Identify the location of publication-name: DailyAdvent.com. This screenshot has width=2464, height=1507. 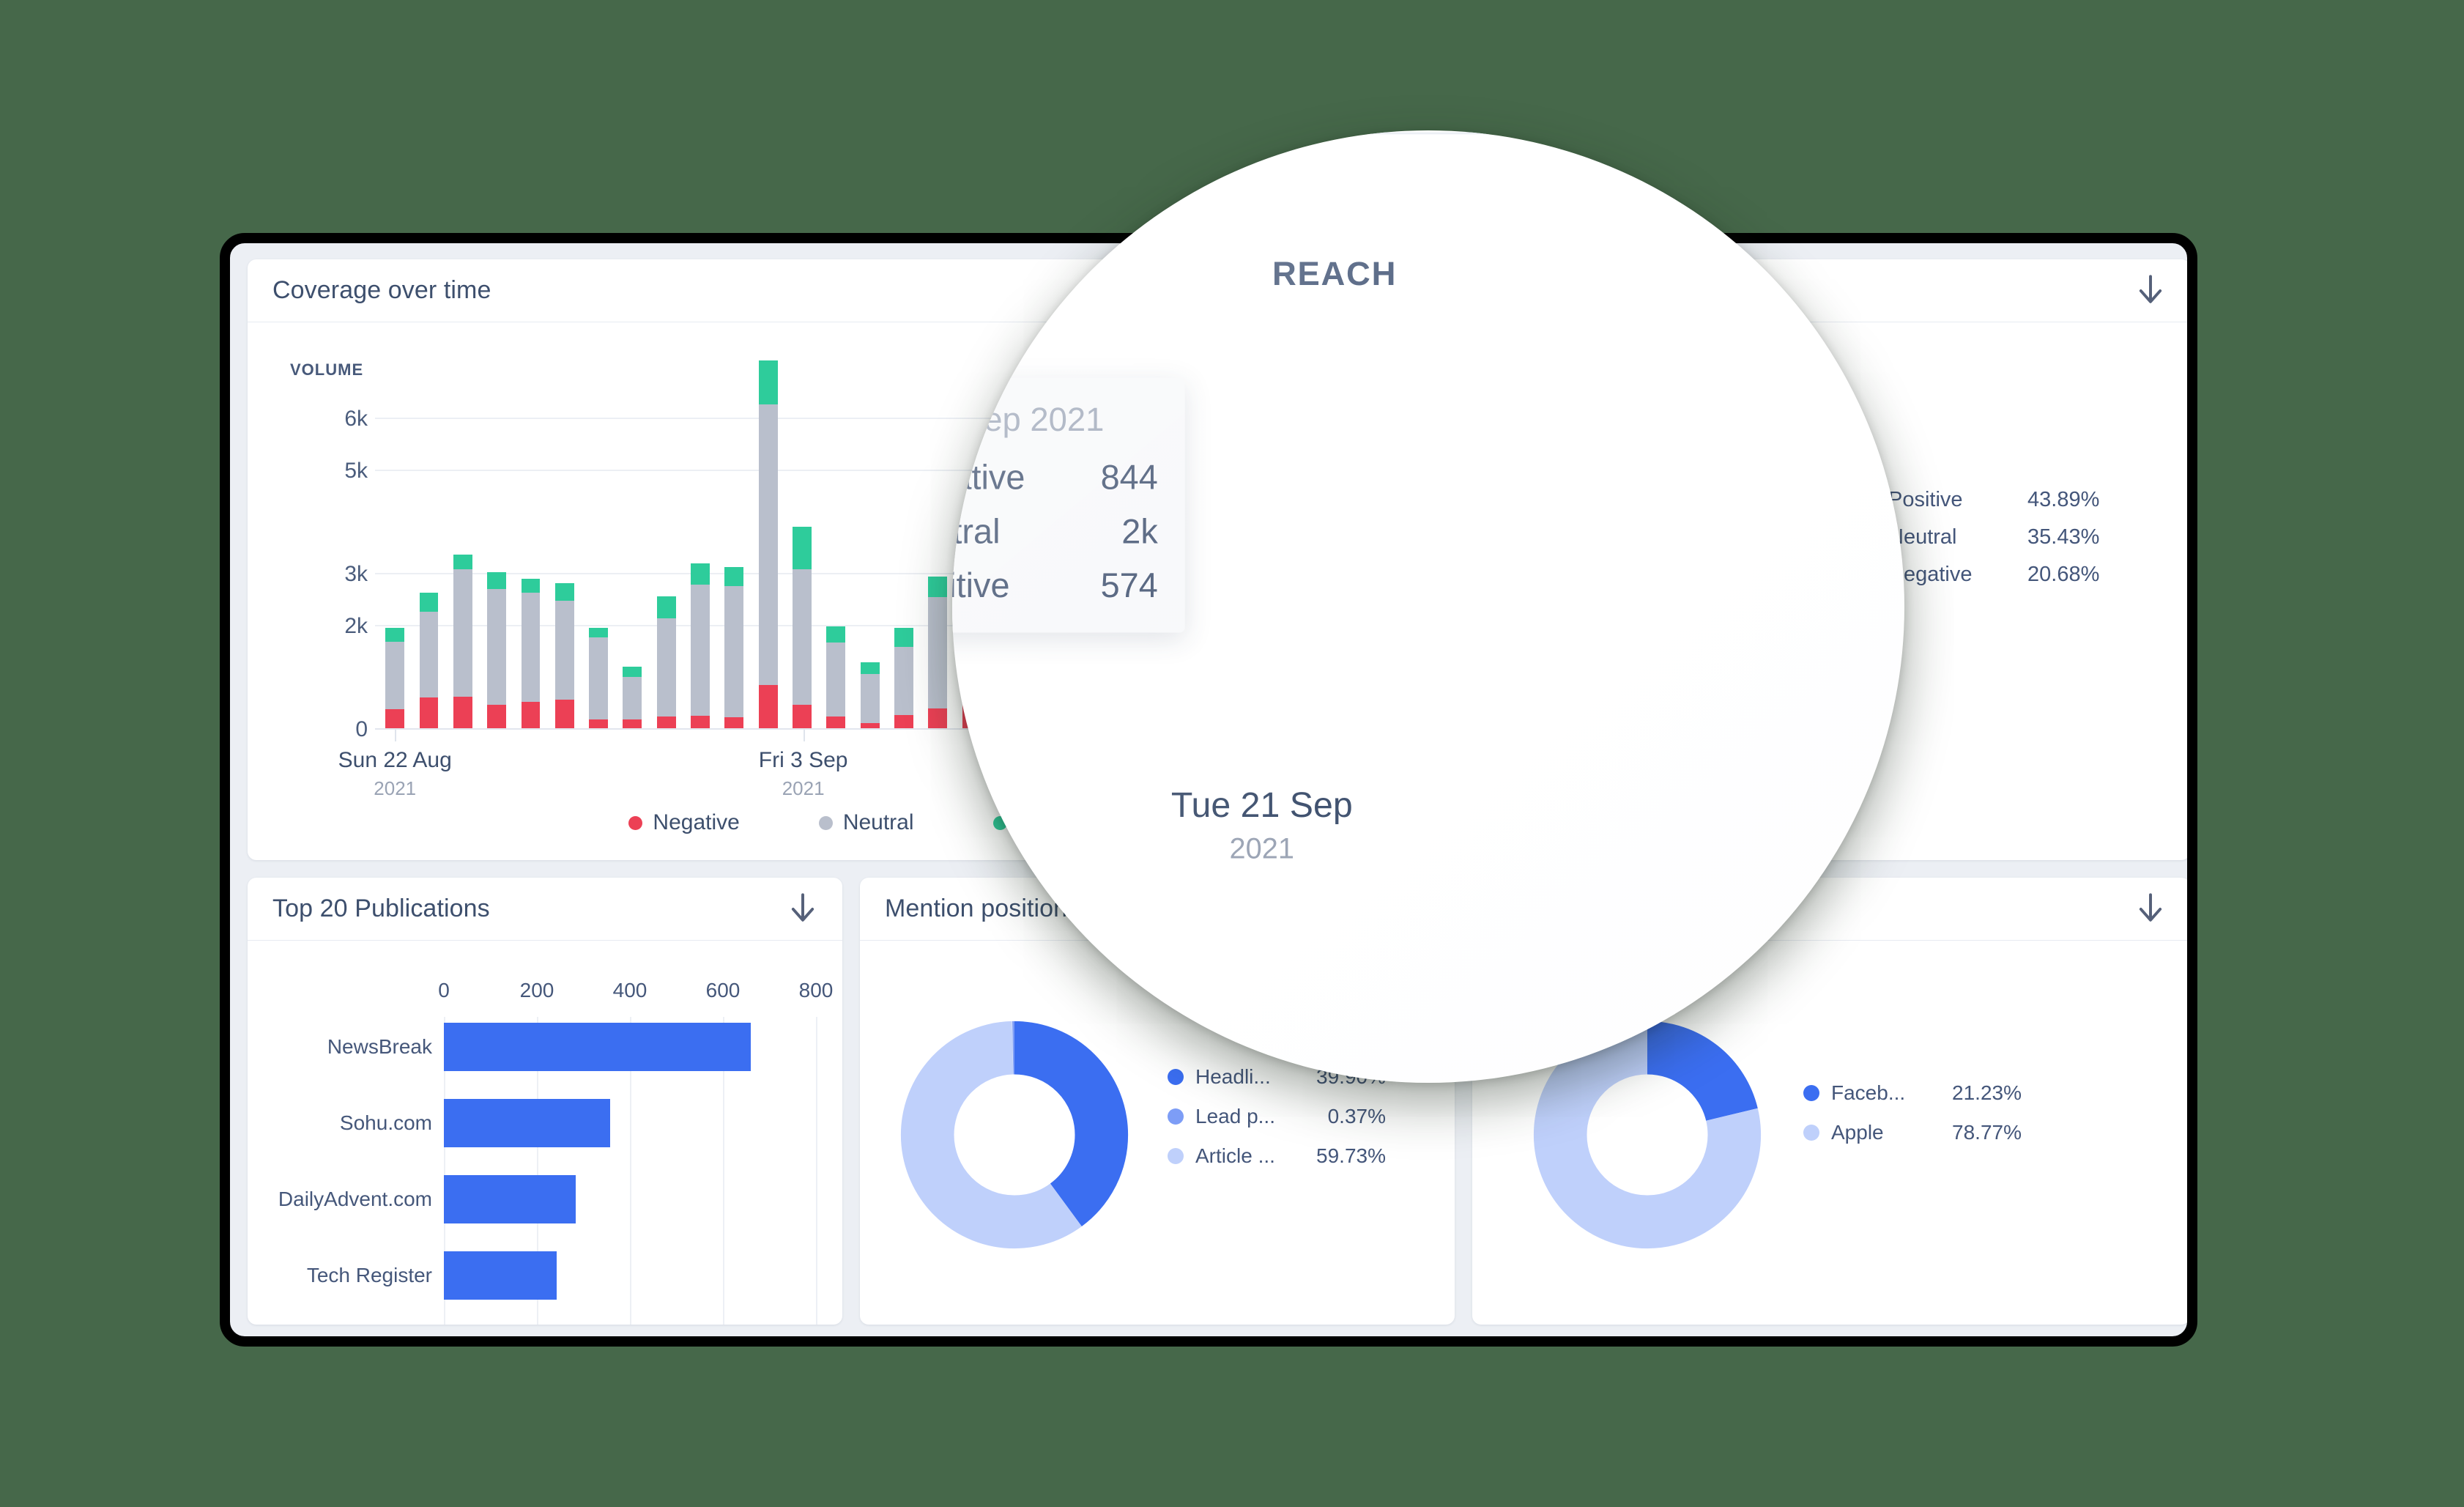
(355, 1199).